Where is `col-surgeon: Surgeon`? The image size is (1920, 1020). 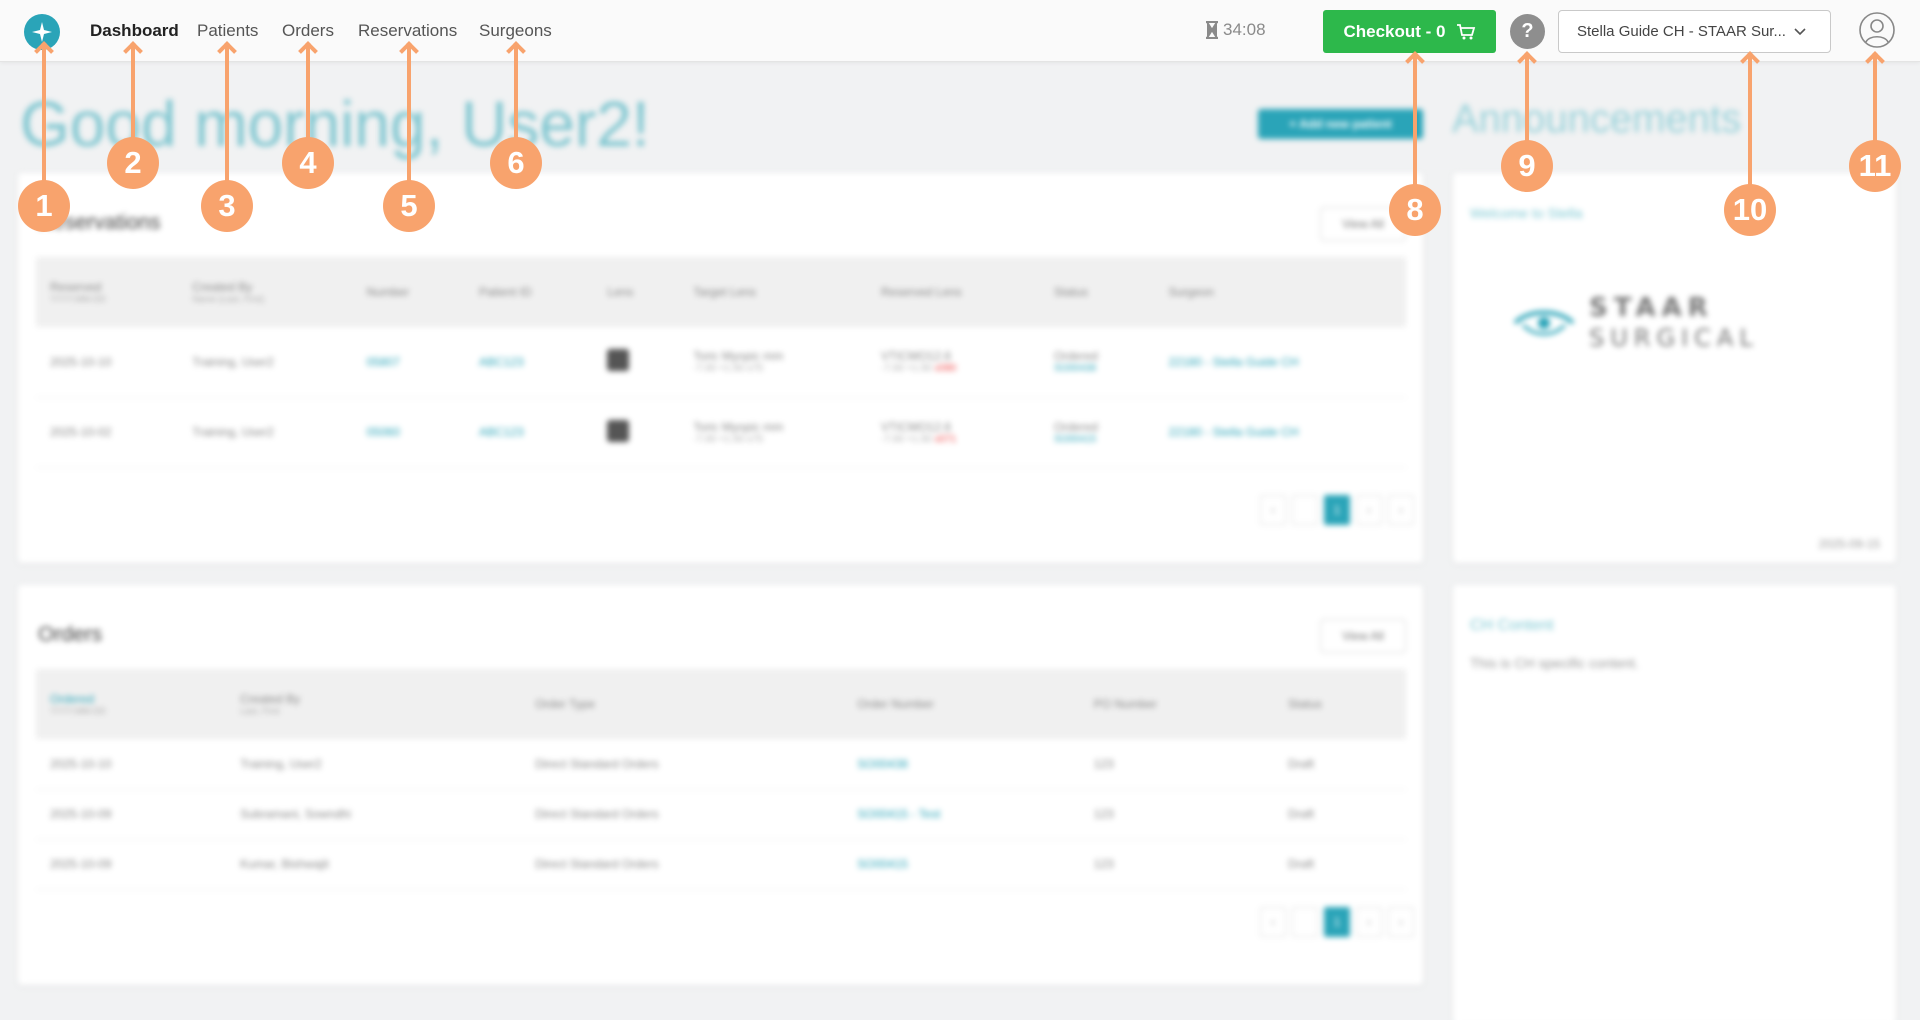 col-surgeon: Surgeon is located at coordinates (1191, 292).